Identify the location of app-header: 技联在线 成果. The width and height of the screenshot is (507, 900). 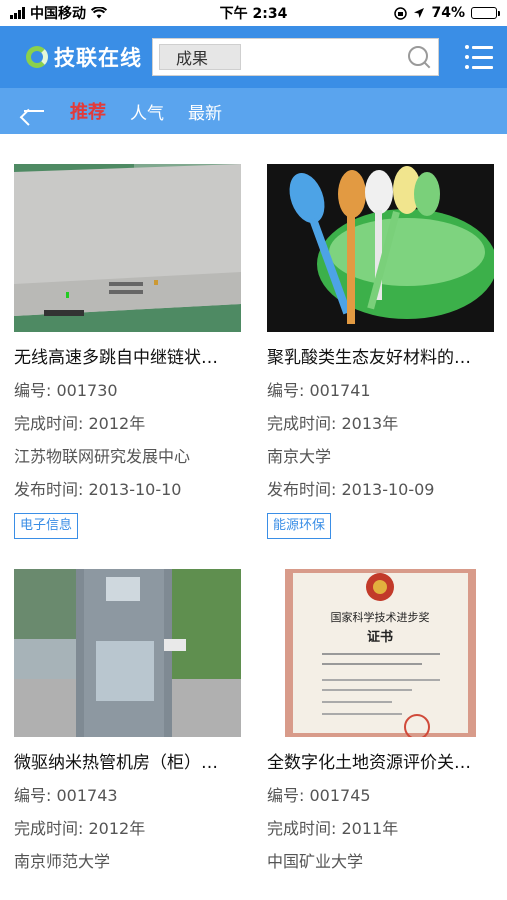
(253, 57).